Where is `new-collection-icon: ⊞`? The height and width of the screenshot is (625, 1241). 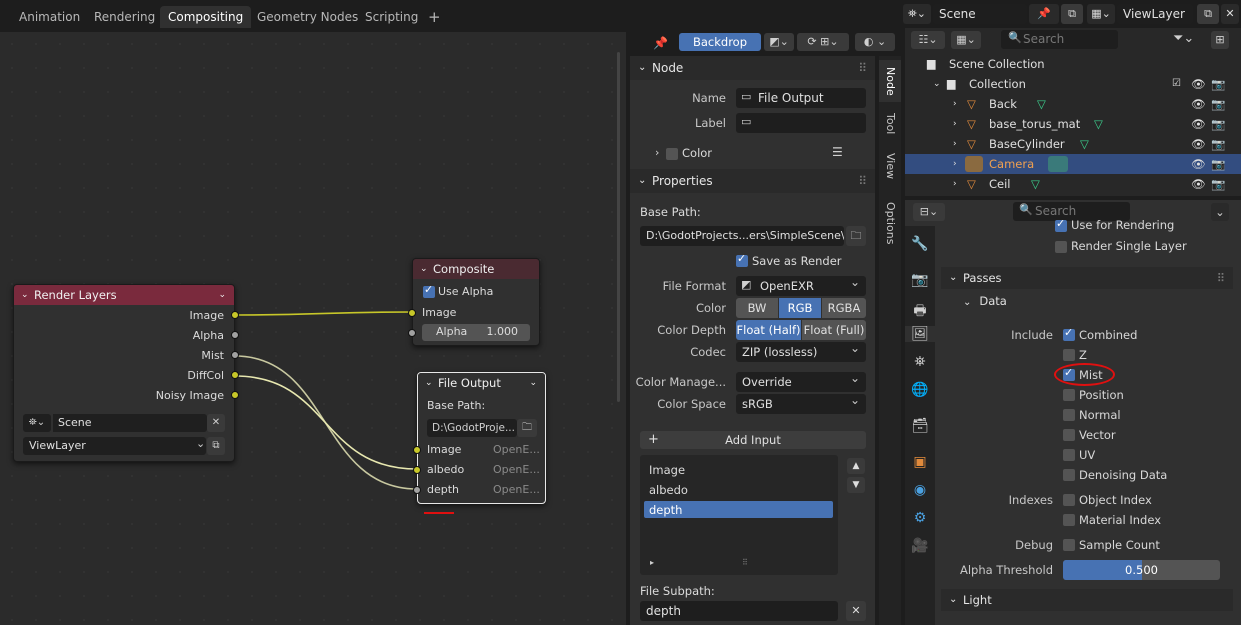 new-collection-icon: ⊞ is located at coordinates (1220, 40).